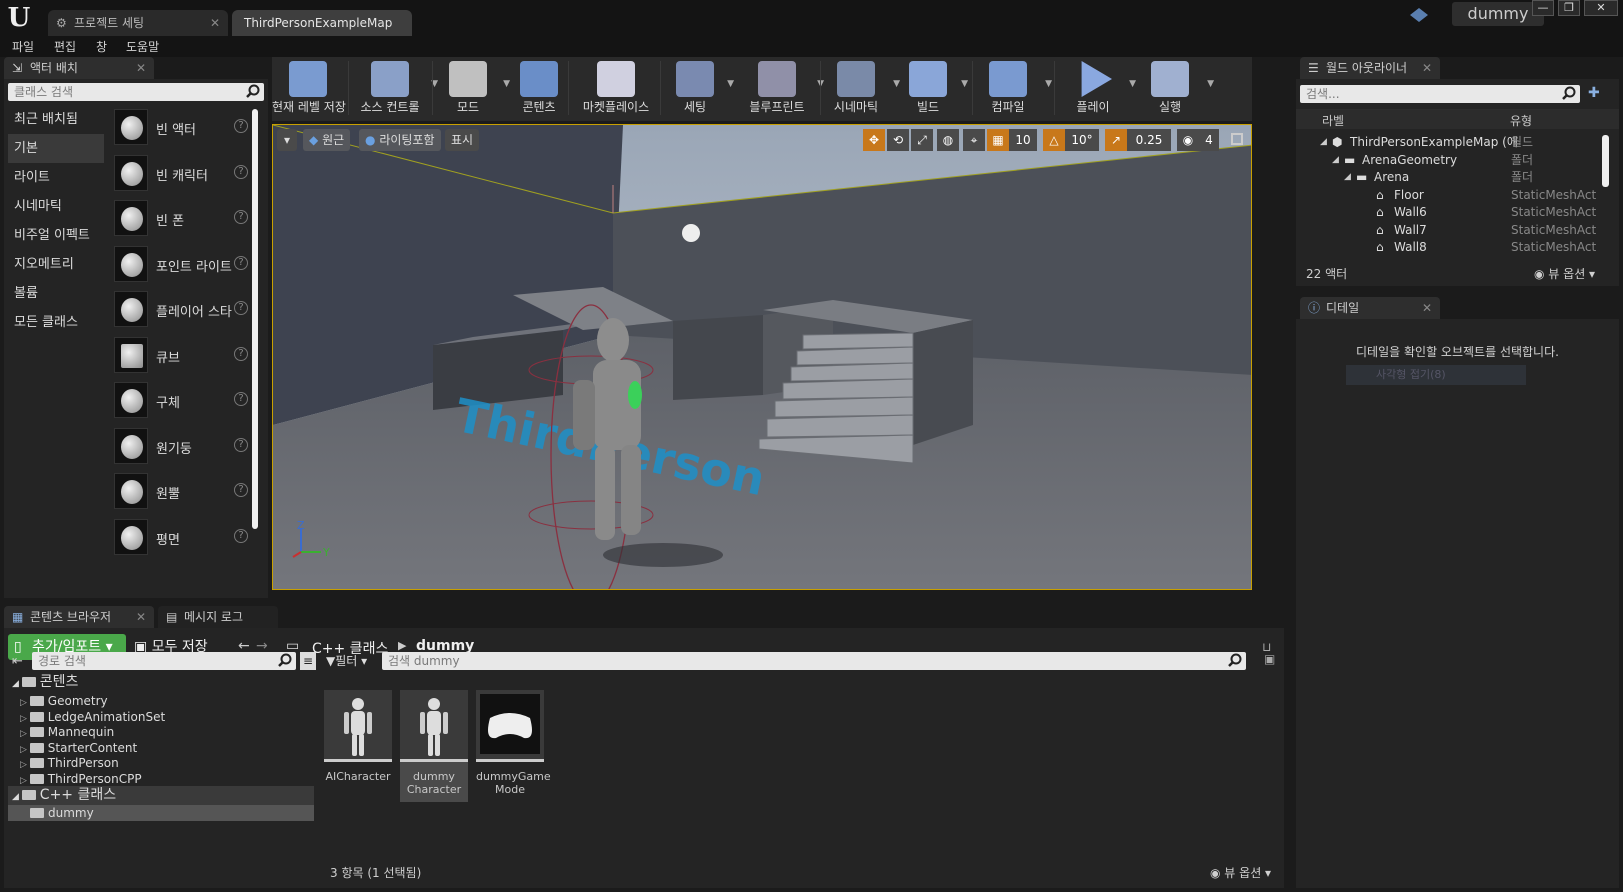 The height and width of the screenshot is (892, 1623). Describe the element at coordinates (64, 701) in the screenshot. I see `tree-folder: ▷ Geometry` at that location.